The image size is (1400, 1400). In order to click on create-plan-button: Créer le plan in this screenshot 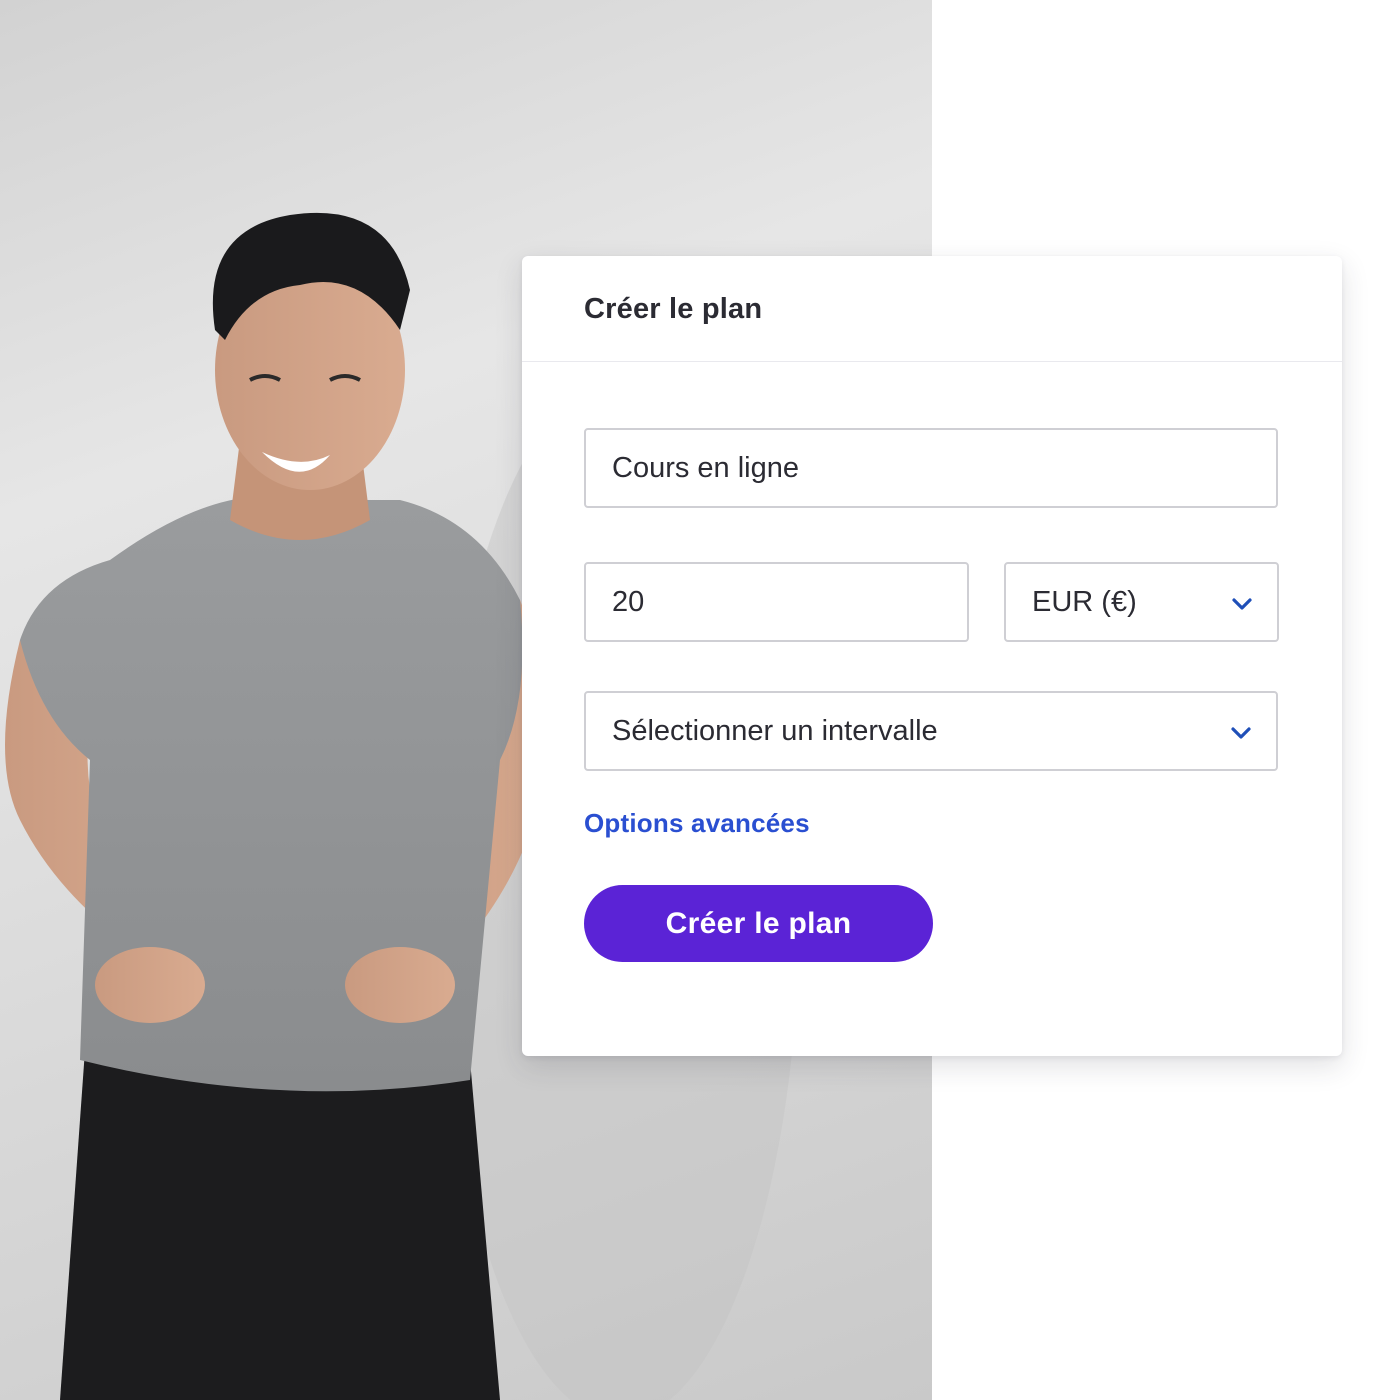, I will do `click(758, 923)`.